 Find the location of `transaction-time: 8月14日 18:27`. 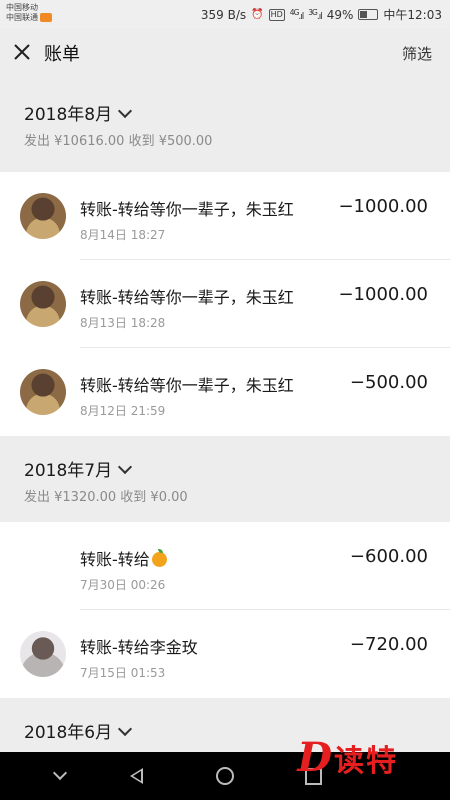

transaction-time: 8月14日 18:27 is located at coordinates (122, 234).